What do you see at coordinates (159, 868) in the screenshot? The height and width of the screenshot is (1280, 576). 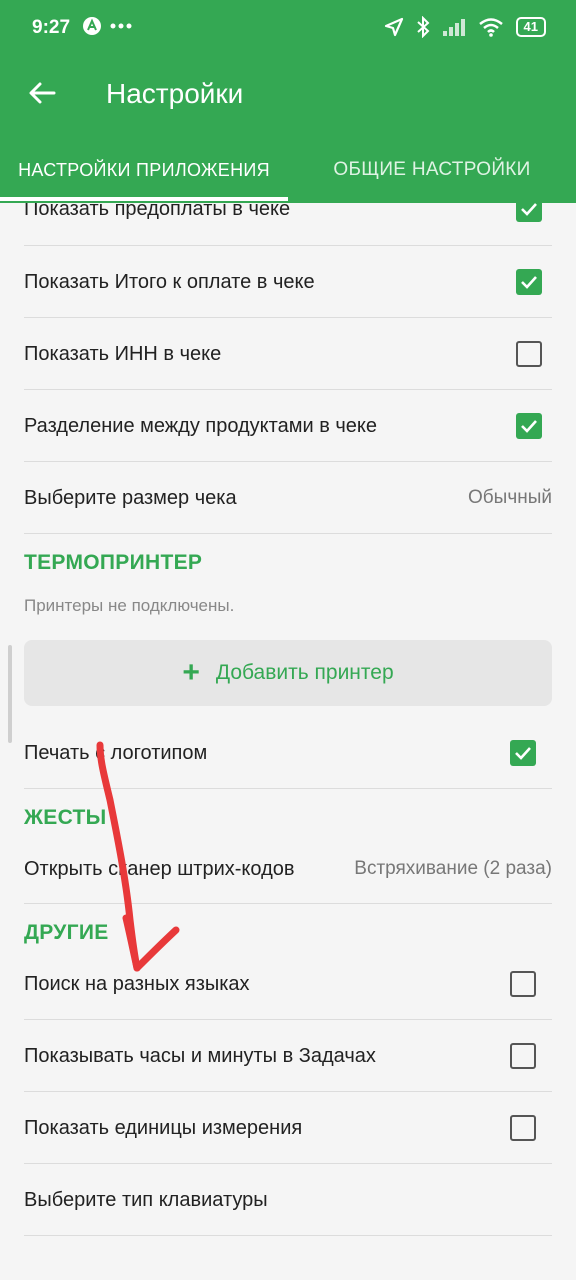 I see `setting-label: Открыть сканер штрих-кодов` at bounding box center [159, 868].